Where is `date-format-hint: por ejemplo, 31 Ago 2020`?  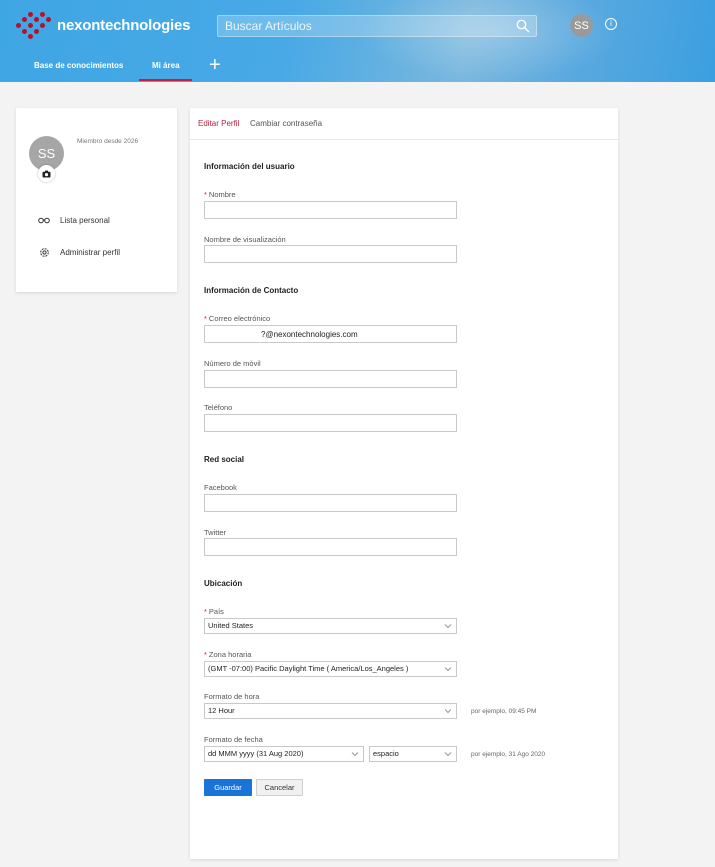
date-format-hint: por ejemplo, 31 Ago 2020 is located at coordinates (508, 754).